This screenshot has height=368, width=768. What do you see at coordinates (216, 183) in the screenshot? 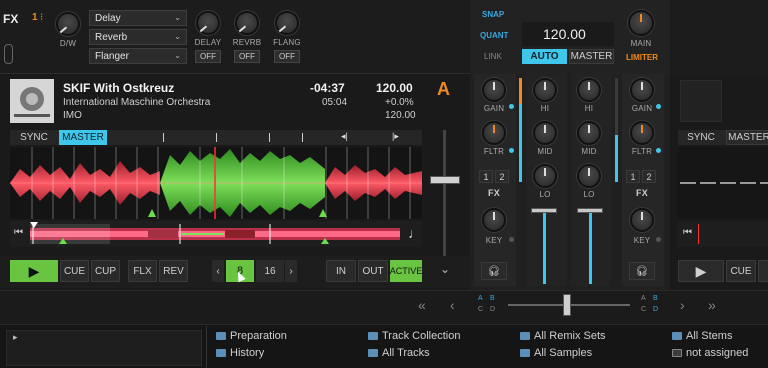
I see `waveform` at bounding box center [216, 183].